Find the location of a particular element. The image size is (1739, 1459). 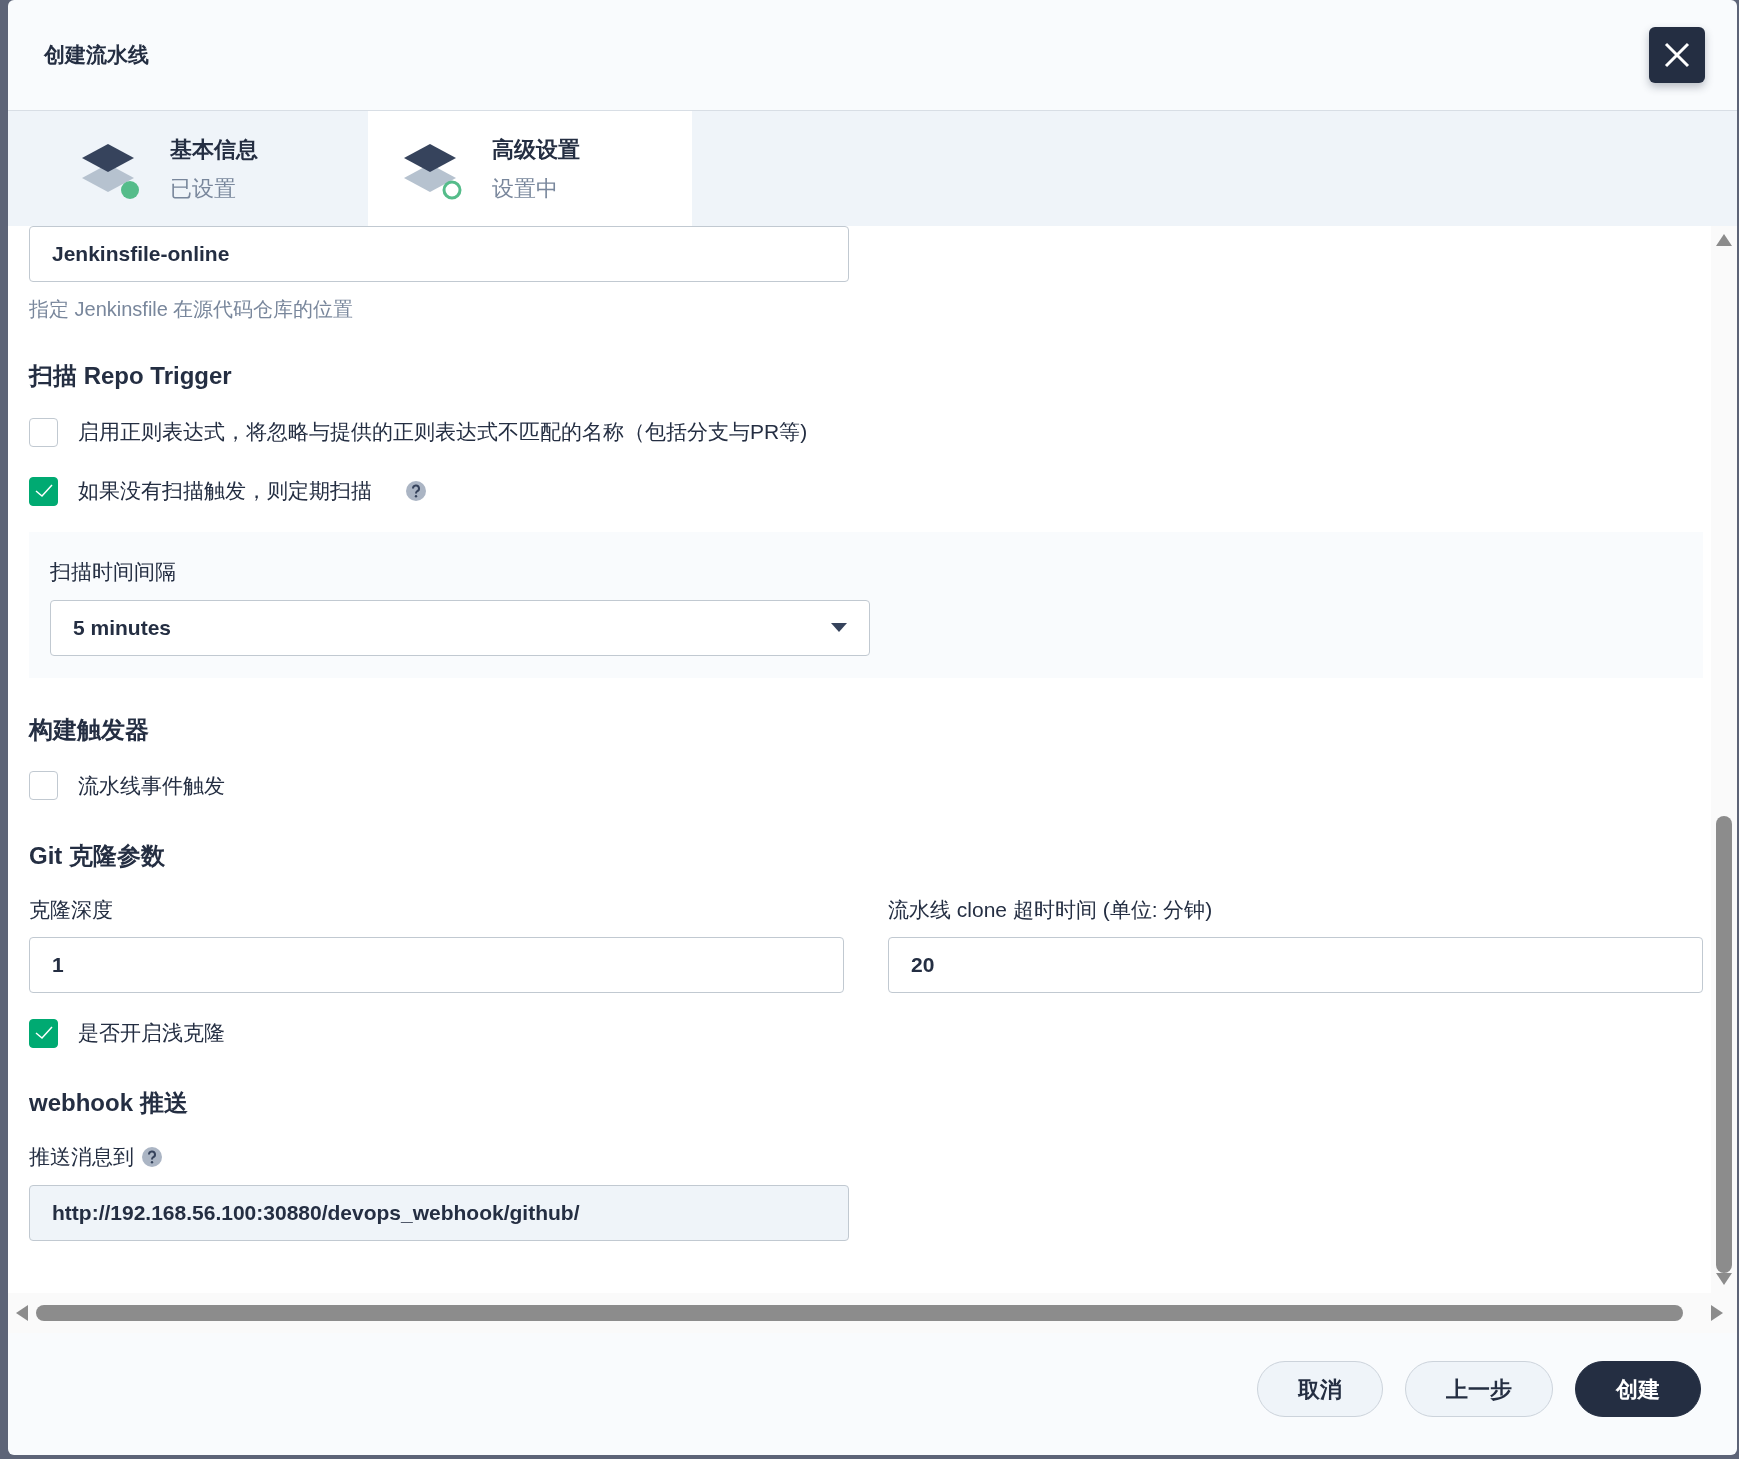

create-button: 创建 is located at coordinates (1638, 1389).